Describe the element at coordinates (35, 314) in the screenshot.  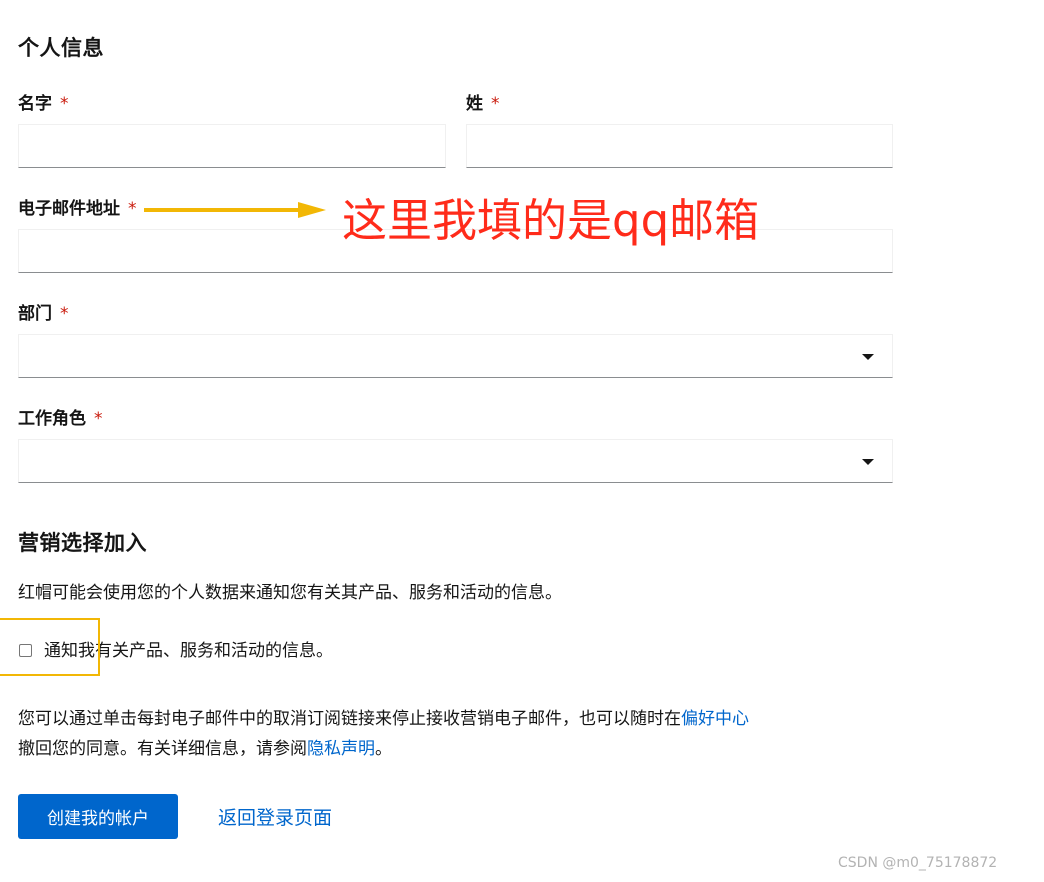
I see `department-label-text: 部门` at that location.